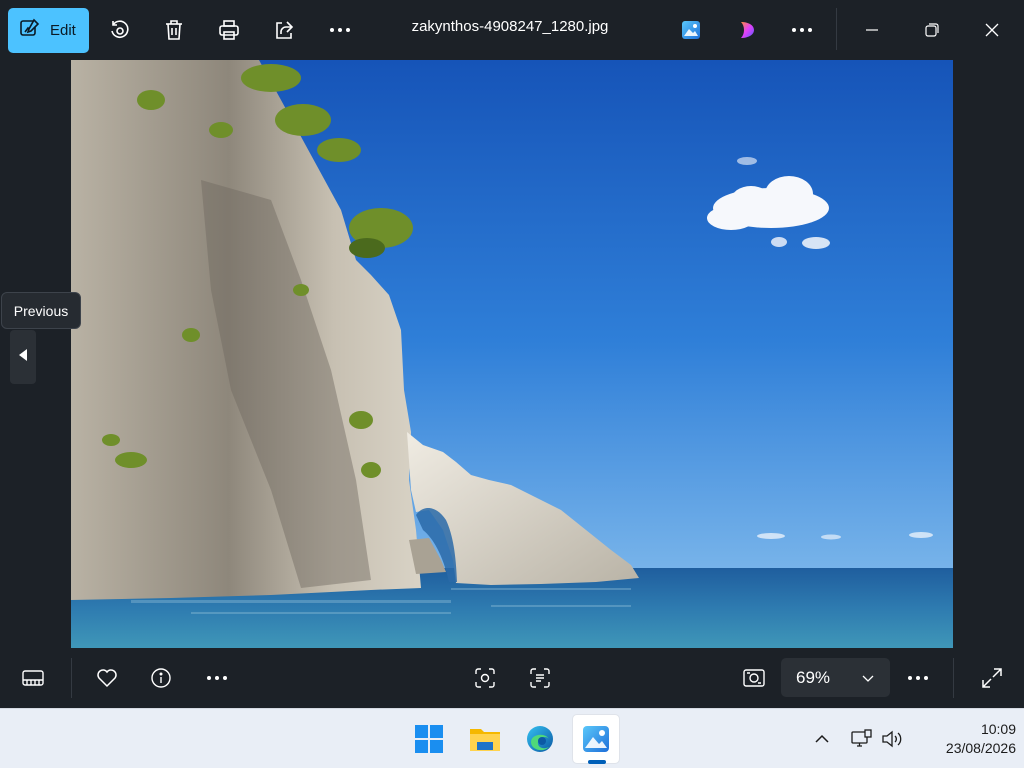  I want to click on visual-search-icon, so click(485, 678).